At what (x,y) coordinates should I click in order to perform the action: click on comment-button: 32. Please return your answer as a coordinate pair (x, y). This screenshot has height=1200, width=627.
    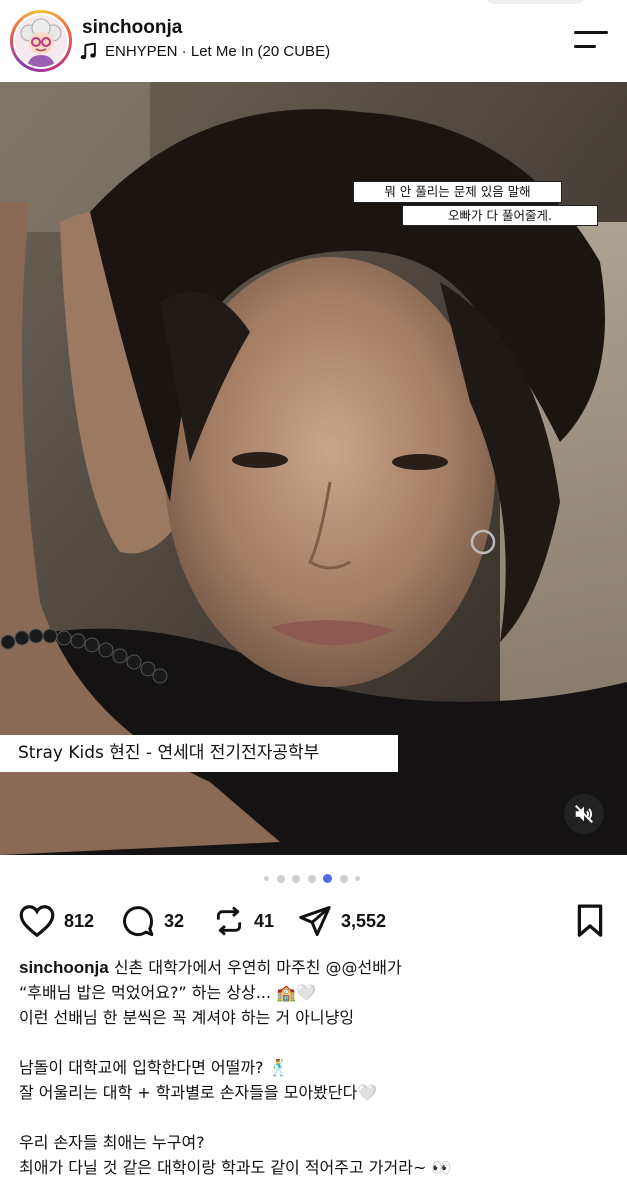
    Looking at the image, I should click on (152, 921).